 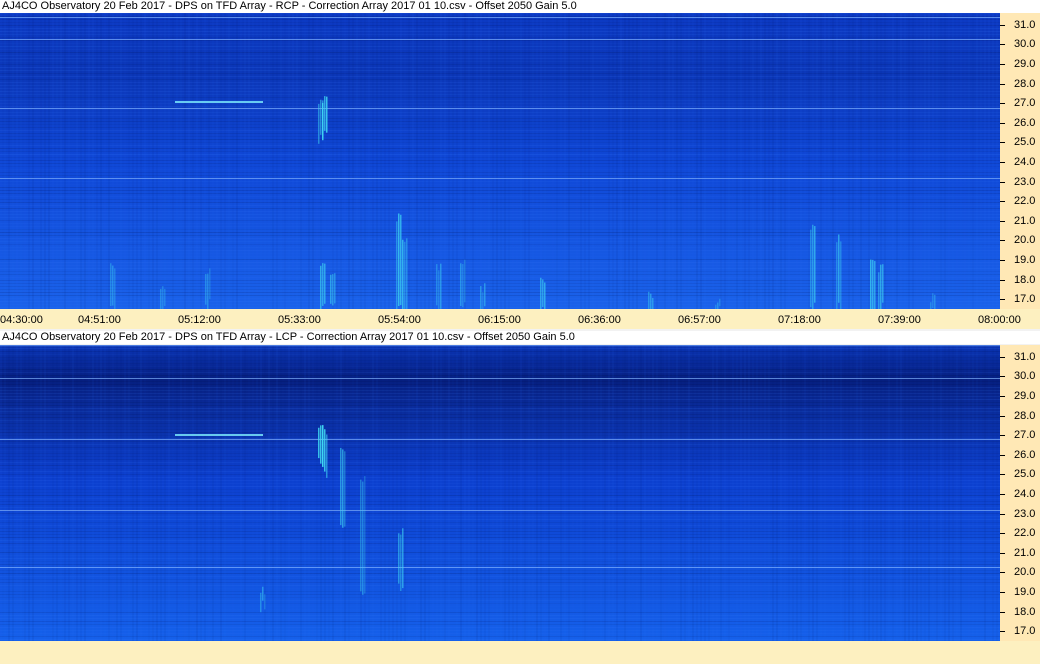 I want to click on carrier-trace, so click(x=219, y=435).